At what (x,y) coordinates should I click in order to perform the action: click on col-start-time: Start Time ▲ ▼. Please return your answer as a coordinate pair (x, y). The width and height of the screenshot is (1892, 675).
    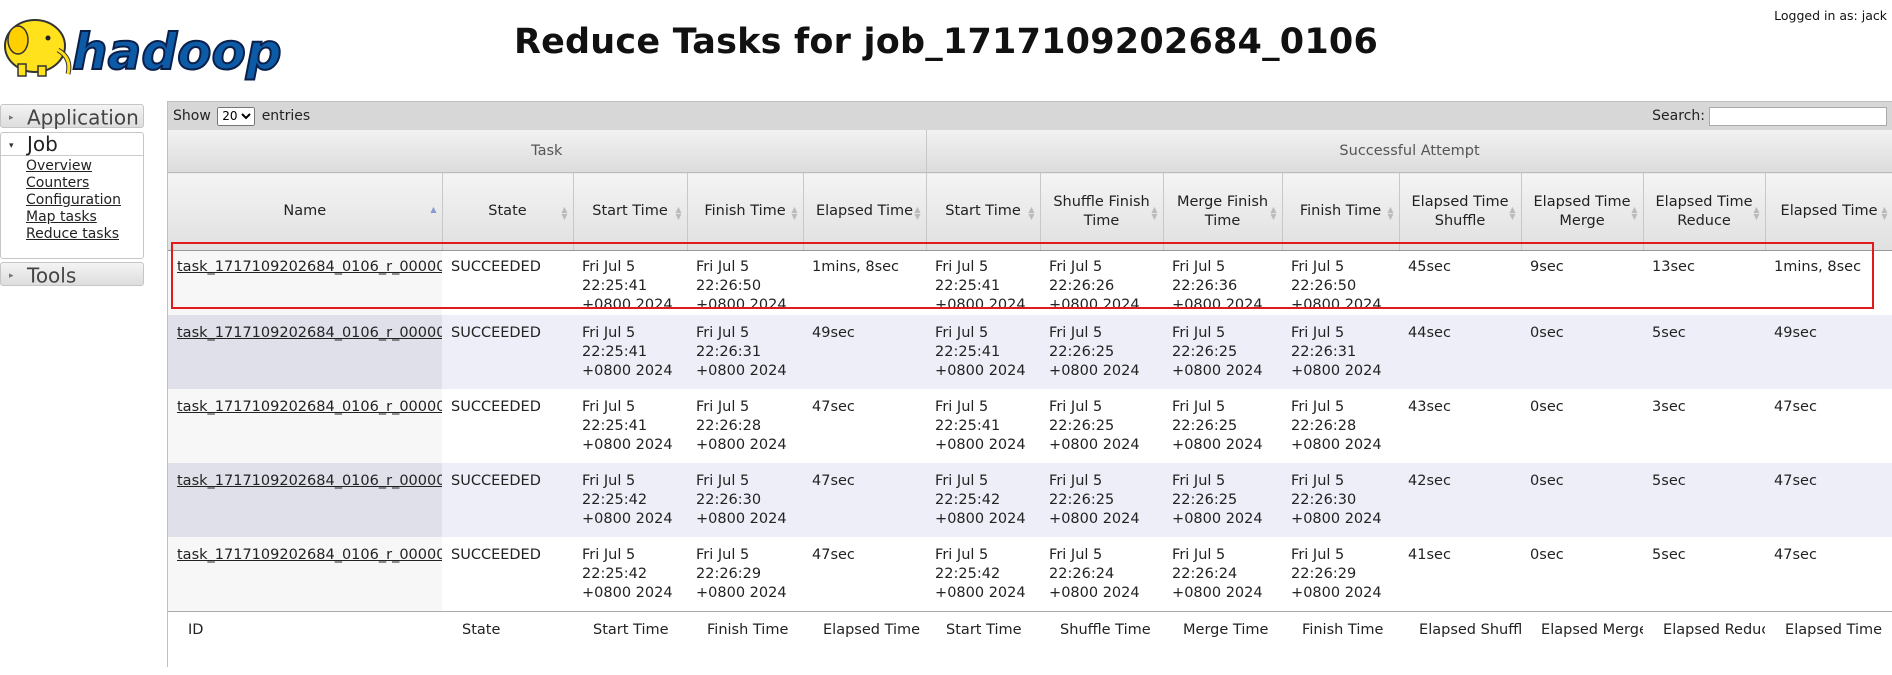
    Looking at the image, I should click on (630, 211).